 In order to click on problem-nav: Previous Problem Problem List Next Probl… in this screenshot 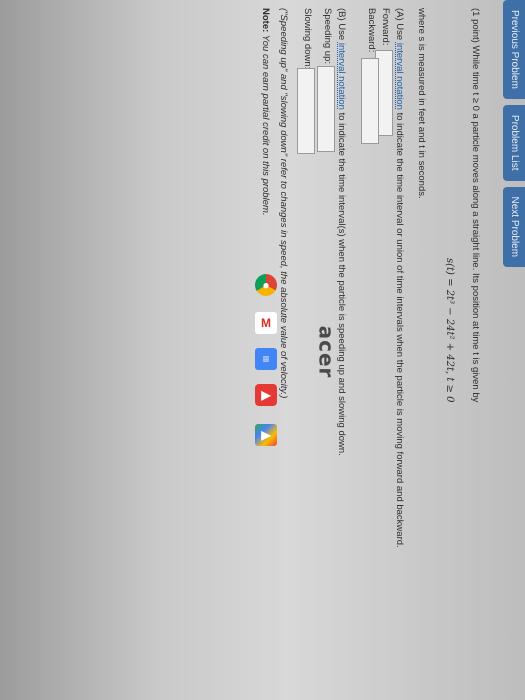, I will do `click(513, 136)`.